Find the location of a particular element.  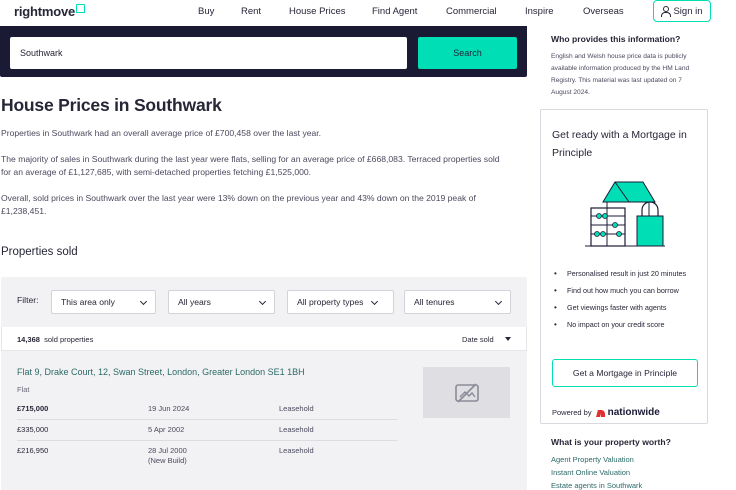

results-count-number: 14,368 is located at coordinates (28, 339).